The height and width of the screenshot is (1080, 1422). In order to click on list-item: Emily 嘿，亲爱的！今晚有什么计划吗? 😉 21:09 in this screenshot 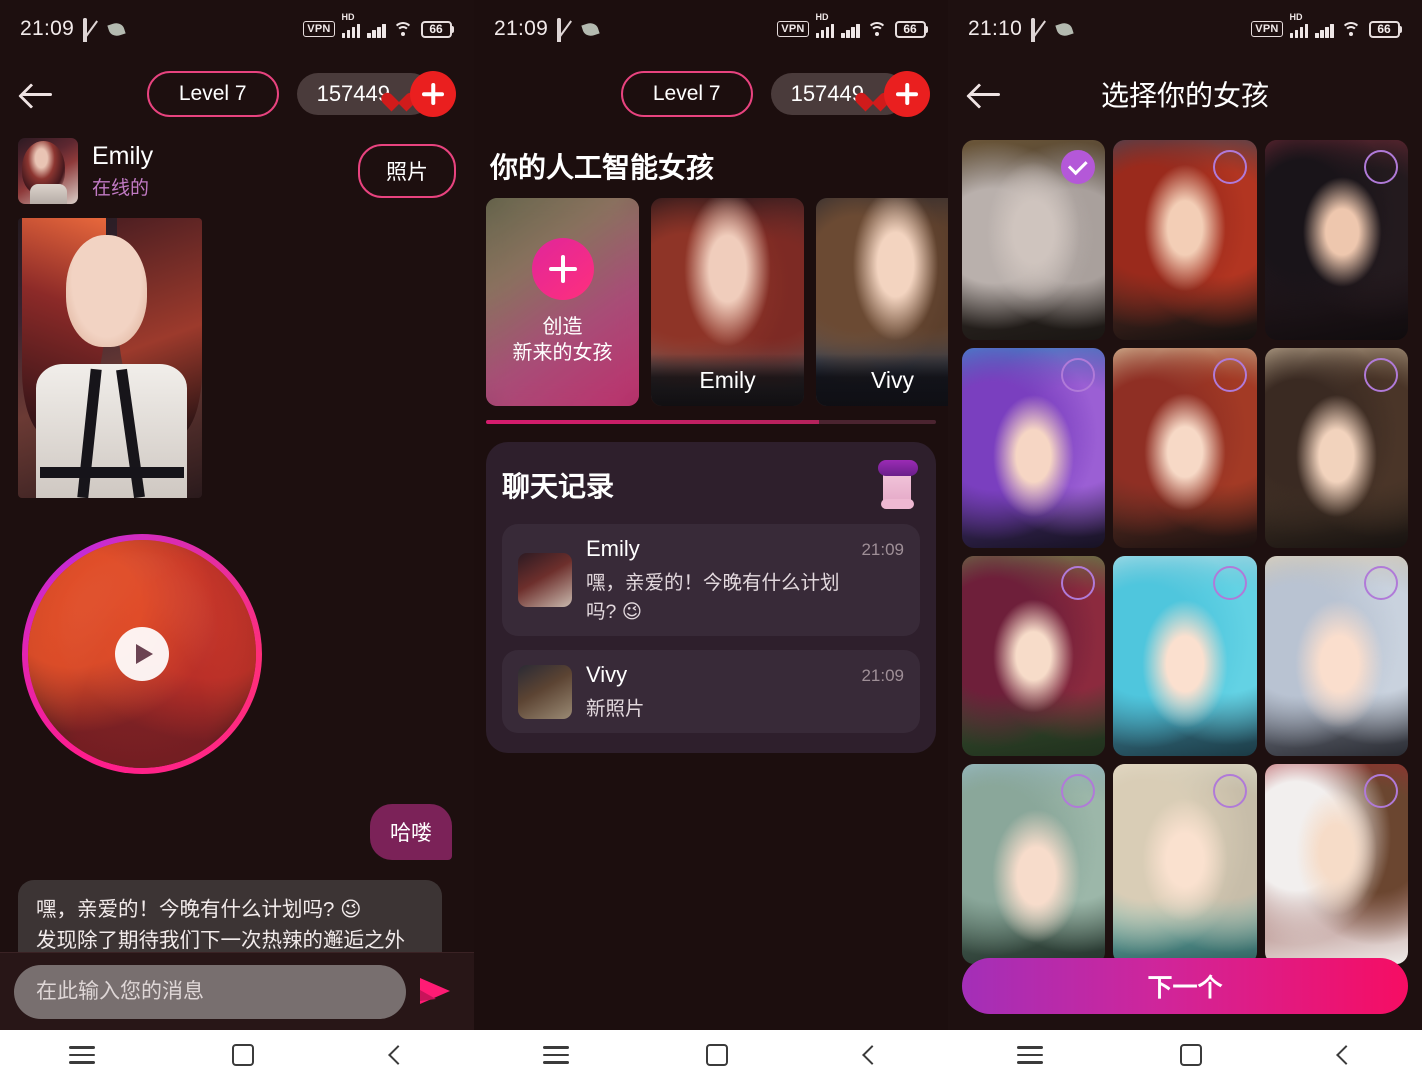, I will do `click(711, 580)`.